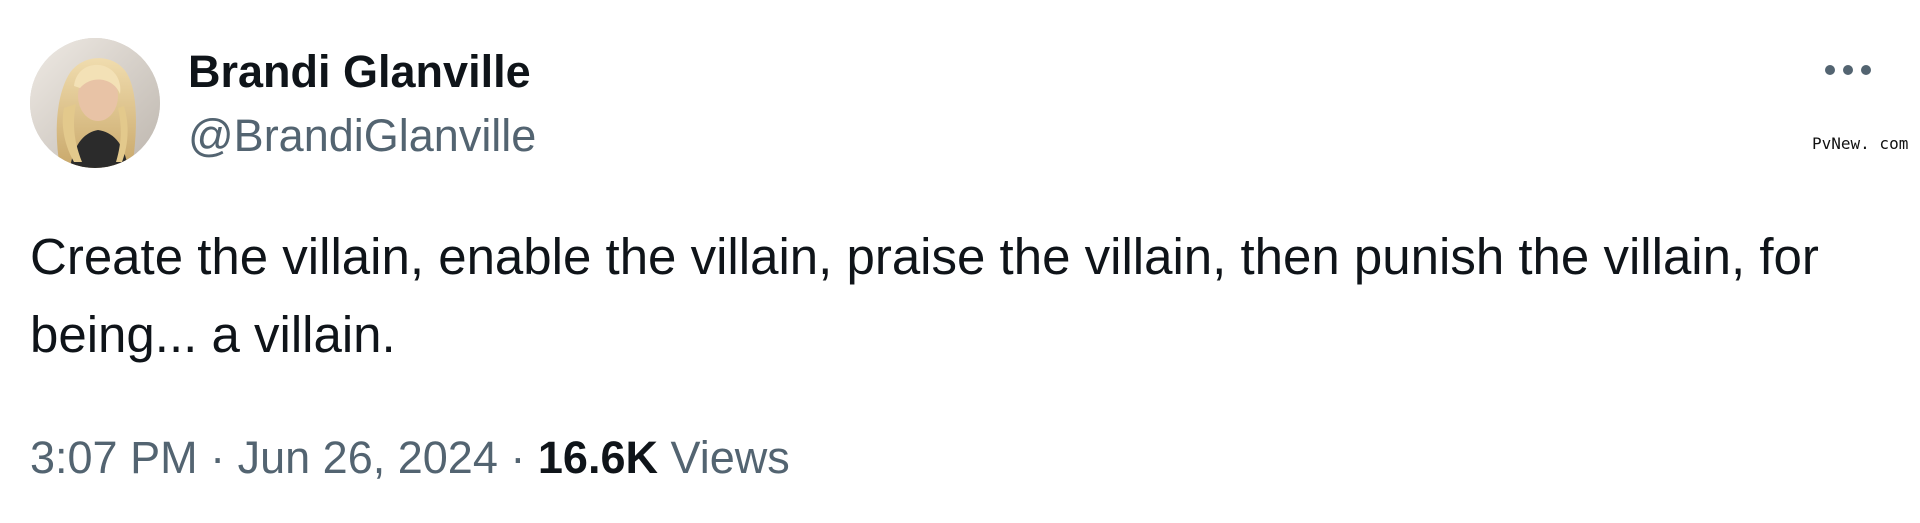 The image size is (1920, 523). Describe the element at coordinates (598, 457) in the screenshot. I see `views-count: 16.6K` at that location.